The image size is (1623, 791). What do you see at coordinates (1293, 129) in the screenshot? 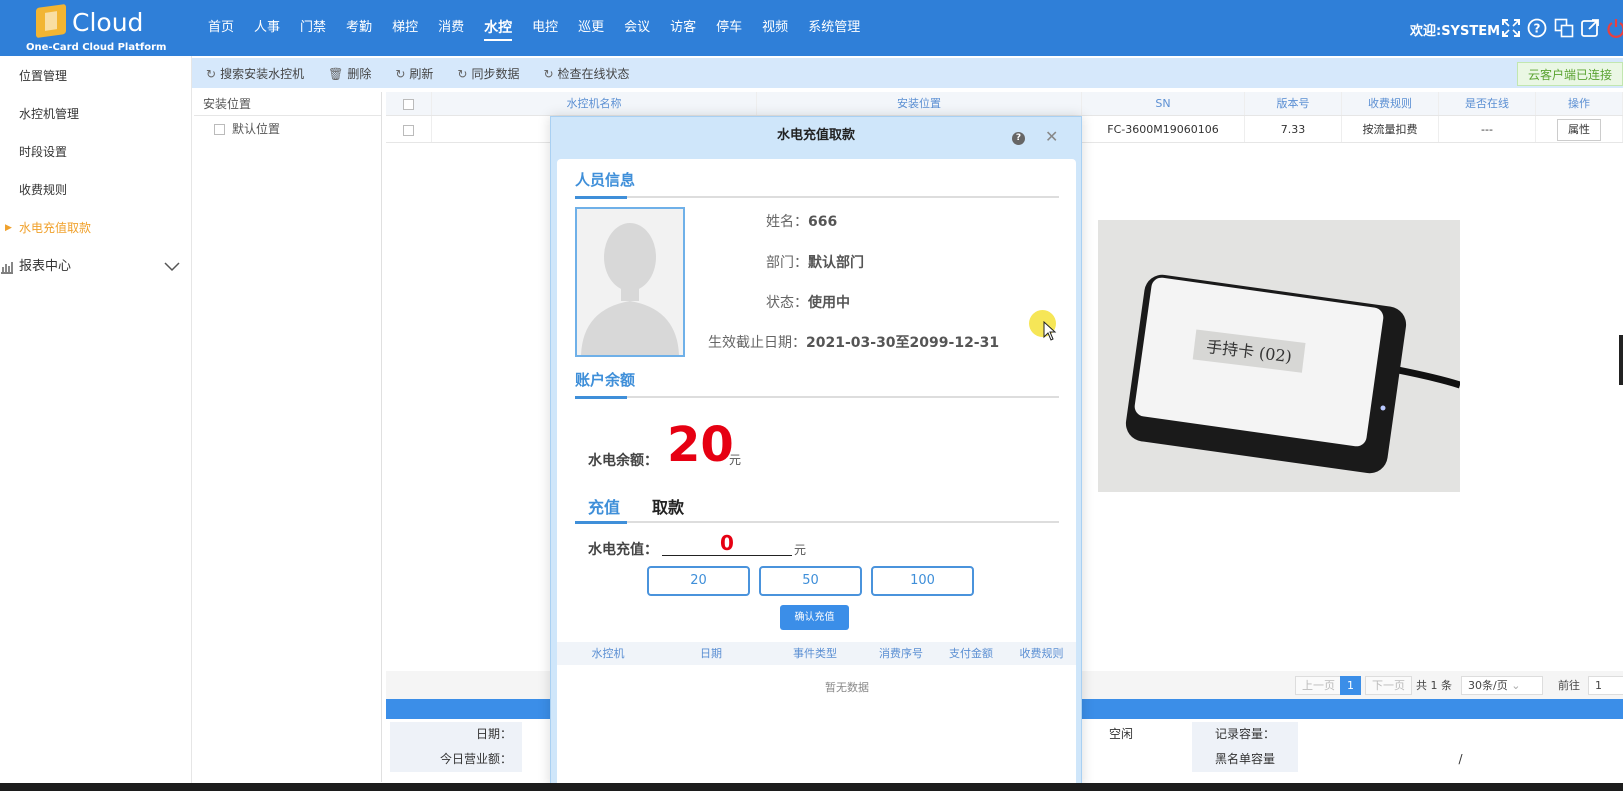
I see `cell-version: 7.33` at bounding box center [1293, 129].